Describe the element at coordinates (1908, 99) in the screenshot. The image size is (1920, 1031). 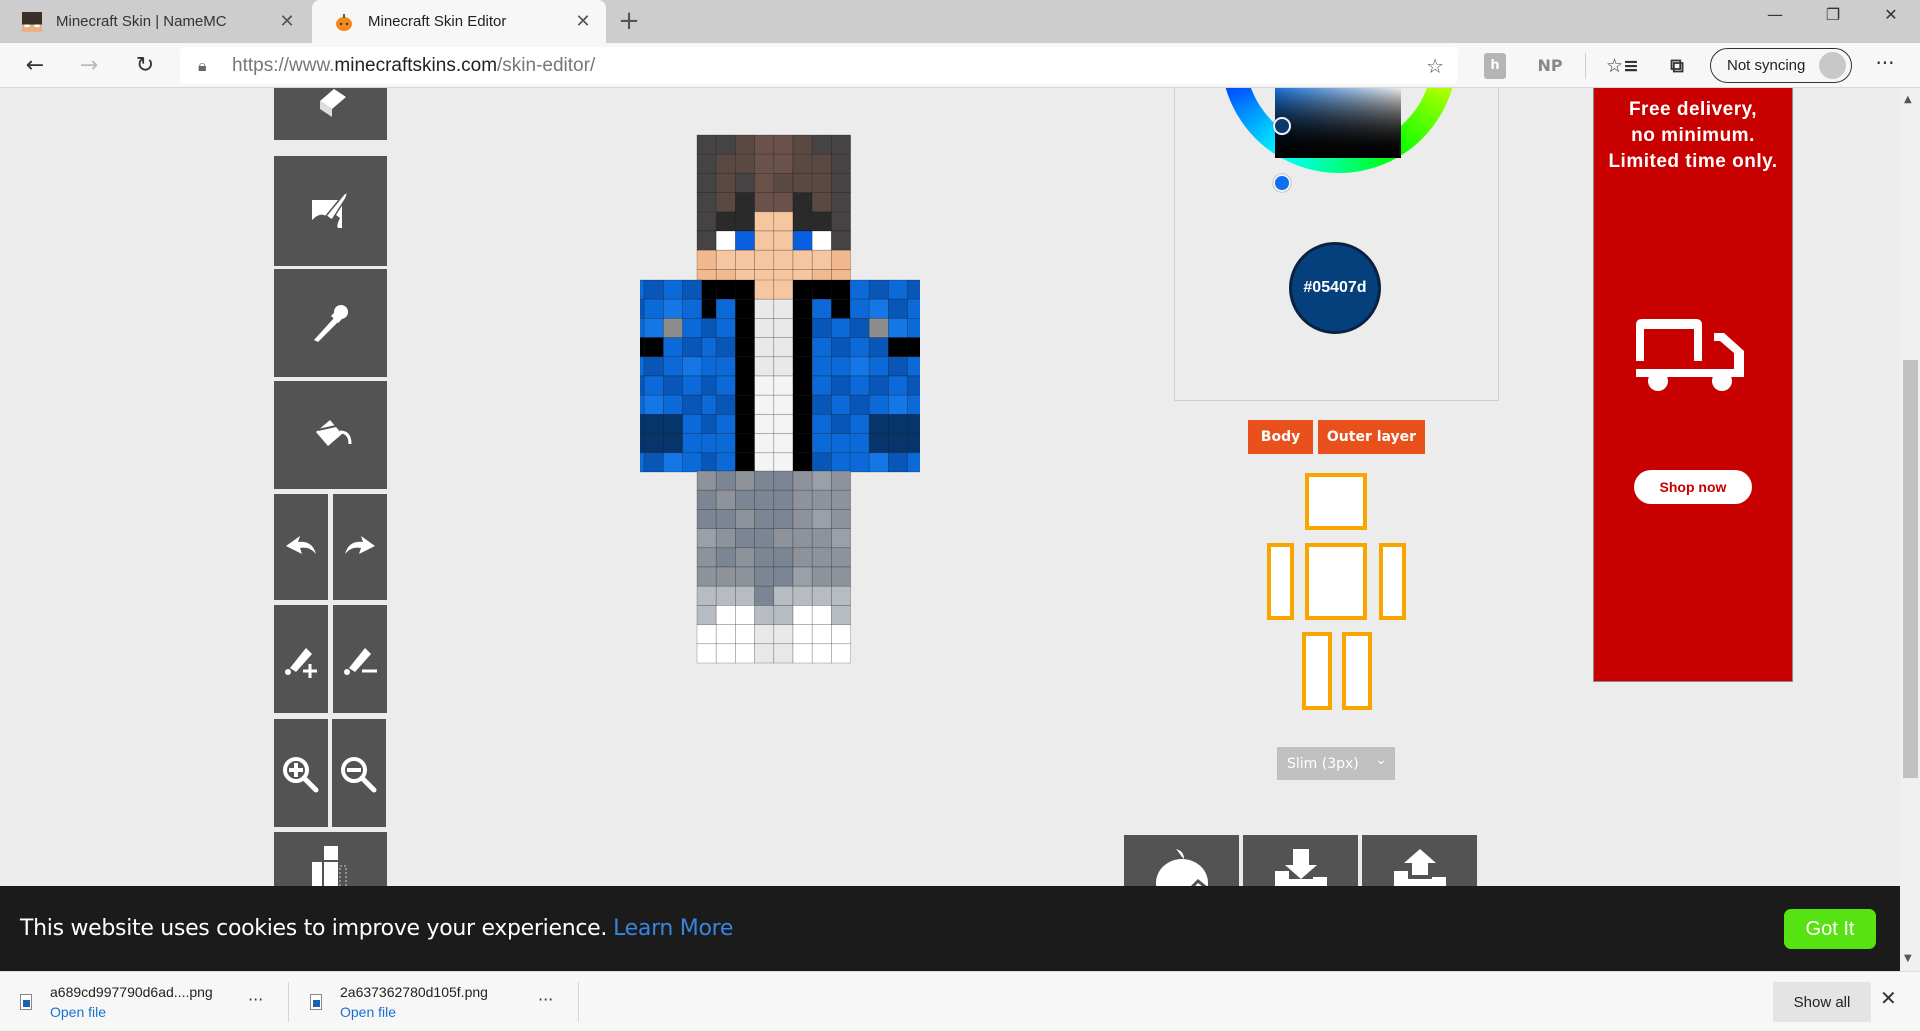
I see `scroll-up-arrow: ▲` at that location.